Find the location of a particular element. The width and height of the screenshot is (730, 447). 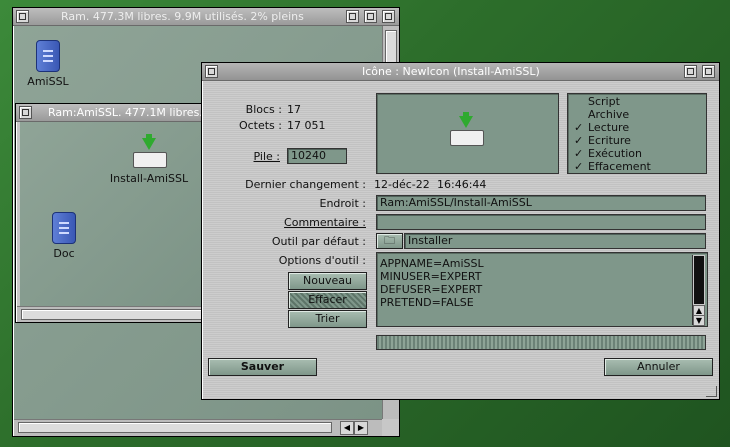

list-item: MINUSER=EXPERT is located at coordinates (430, 276).